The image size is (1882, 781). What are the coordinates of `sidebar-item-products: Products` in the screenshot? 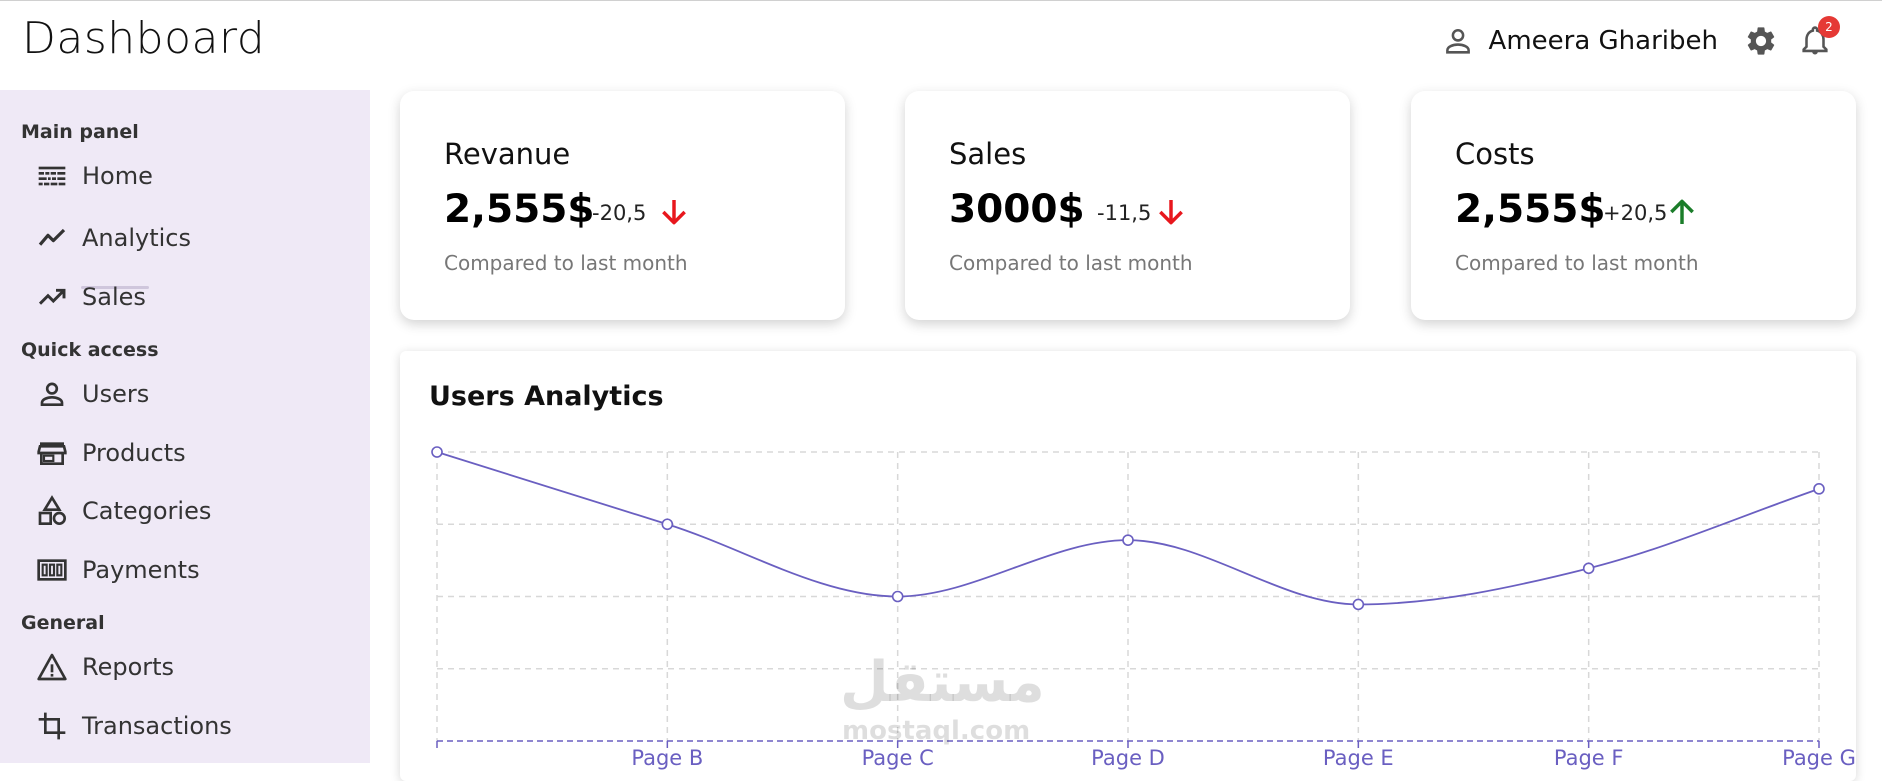 It's located at (111, 453).